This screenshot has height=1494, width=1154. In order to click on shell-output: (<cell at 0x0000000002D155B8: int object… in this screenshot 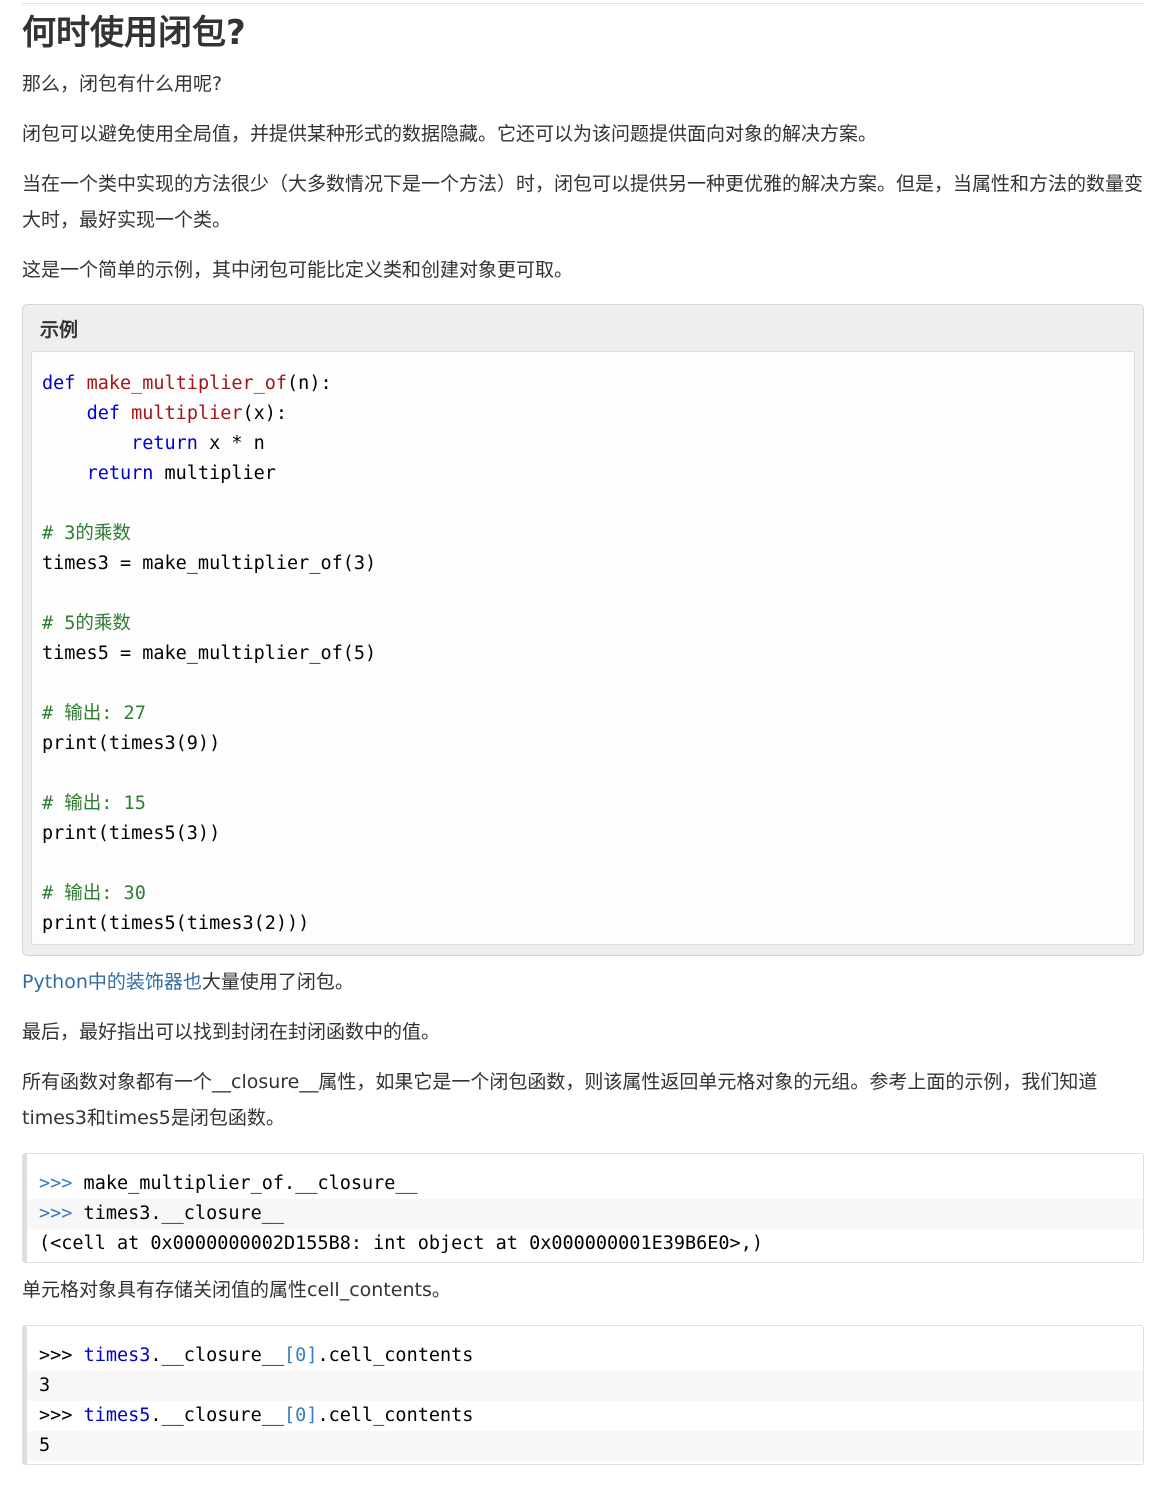, I will do `click(401, 1243)`.